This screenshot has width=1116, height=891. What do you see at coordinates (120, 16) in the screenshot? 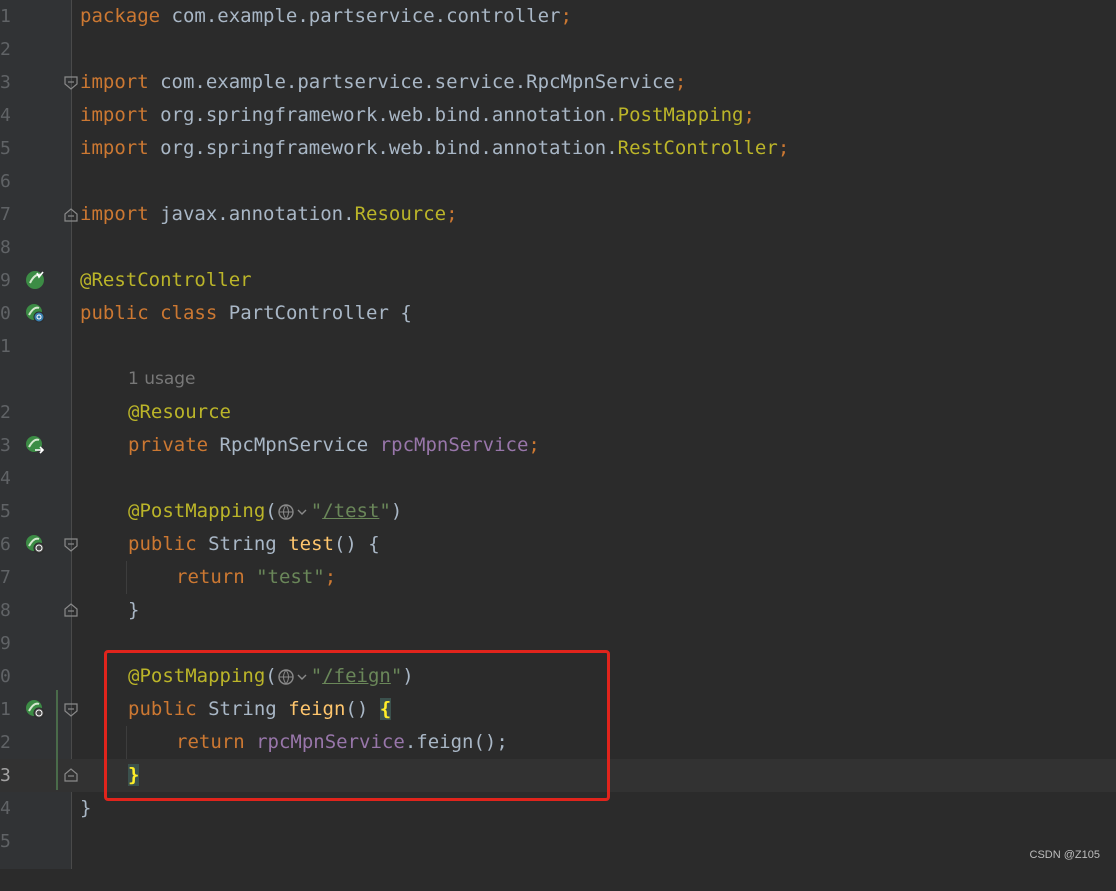
I see `keyword-package: package` at bounding box center [120, 16].